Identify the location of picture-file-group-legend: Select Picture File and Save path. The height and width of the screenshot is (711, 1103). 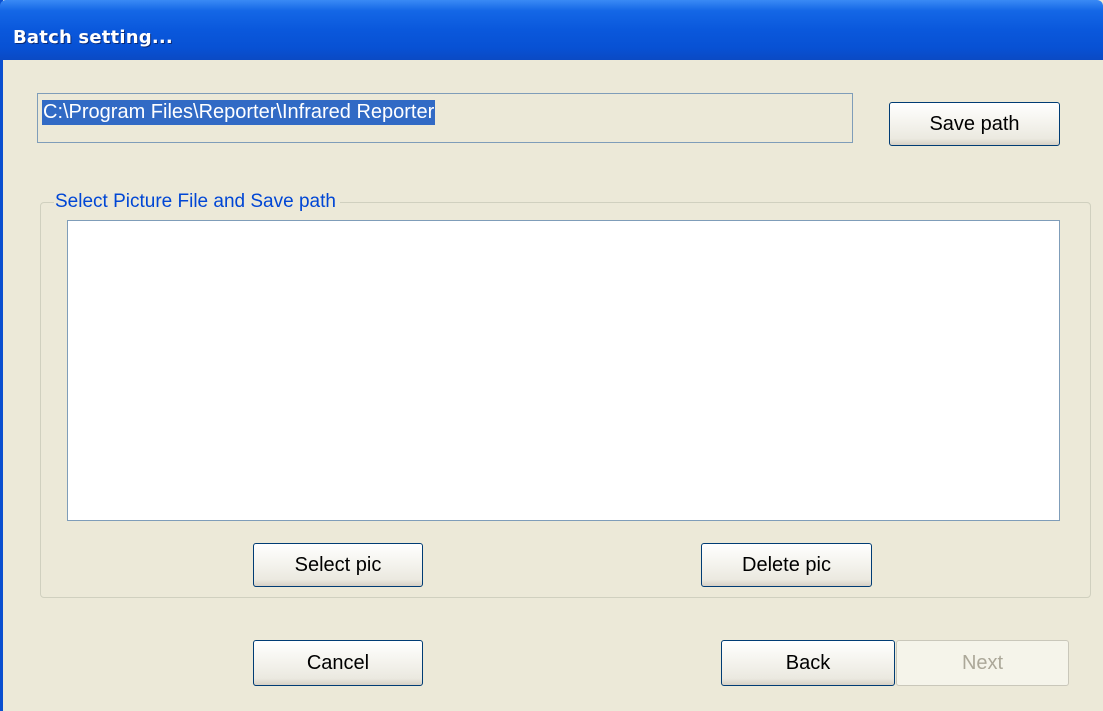
(197, 202).